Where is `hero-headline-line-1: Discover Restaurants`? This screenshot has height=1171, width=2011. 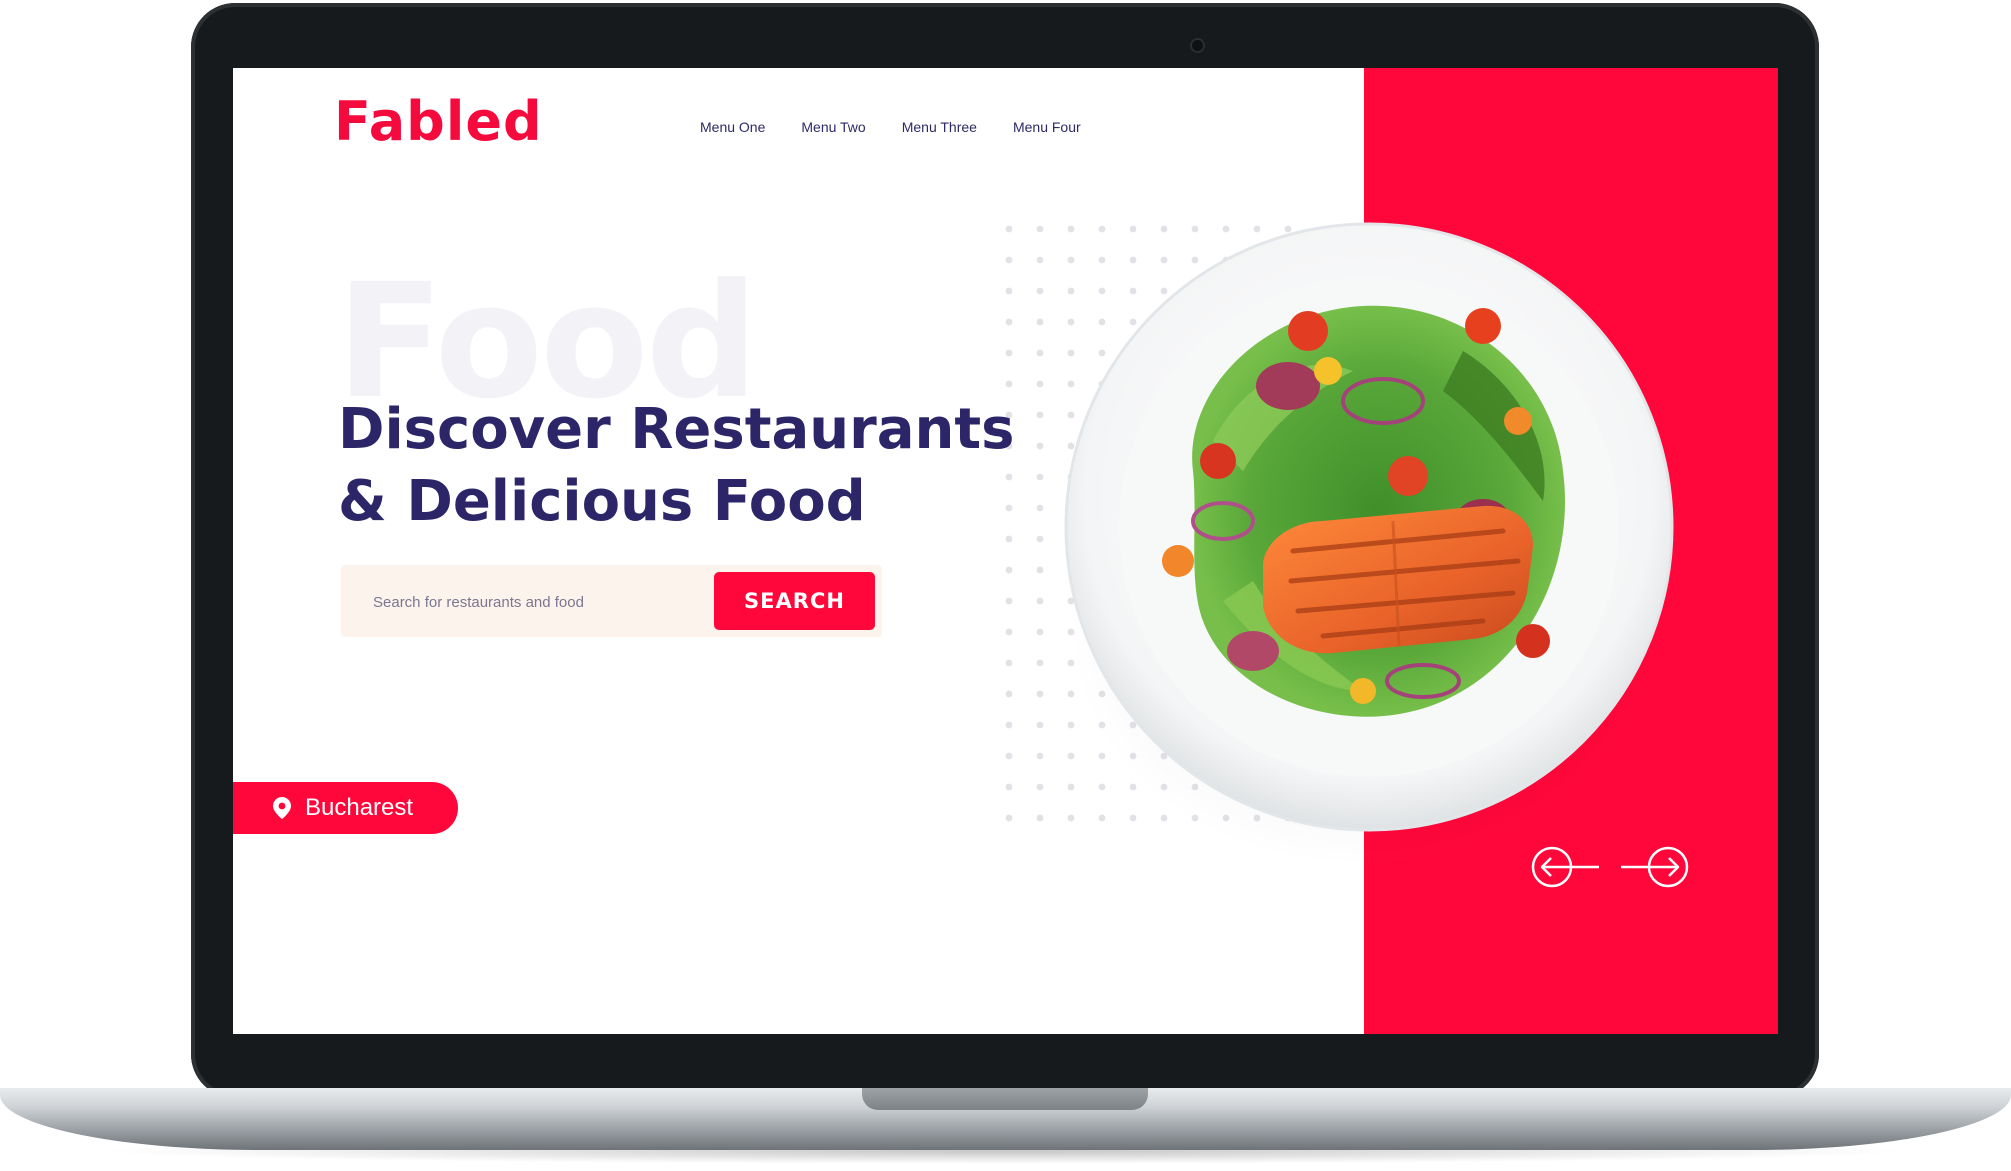 hero-headline-line-1: Discover Restaurants is located at coordinates (676, 429).